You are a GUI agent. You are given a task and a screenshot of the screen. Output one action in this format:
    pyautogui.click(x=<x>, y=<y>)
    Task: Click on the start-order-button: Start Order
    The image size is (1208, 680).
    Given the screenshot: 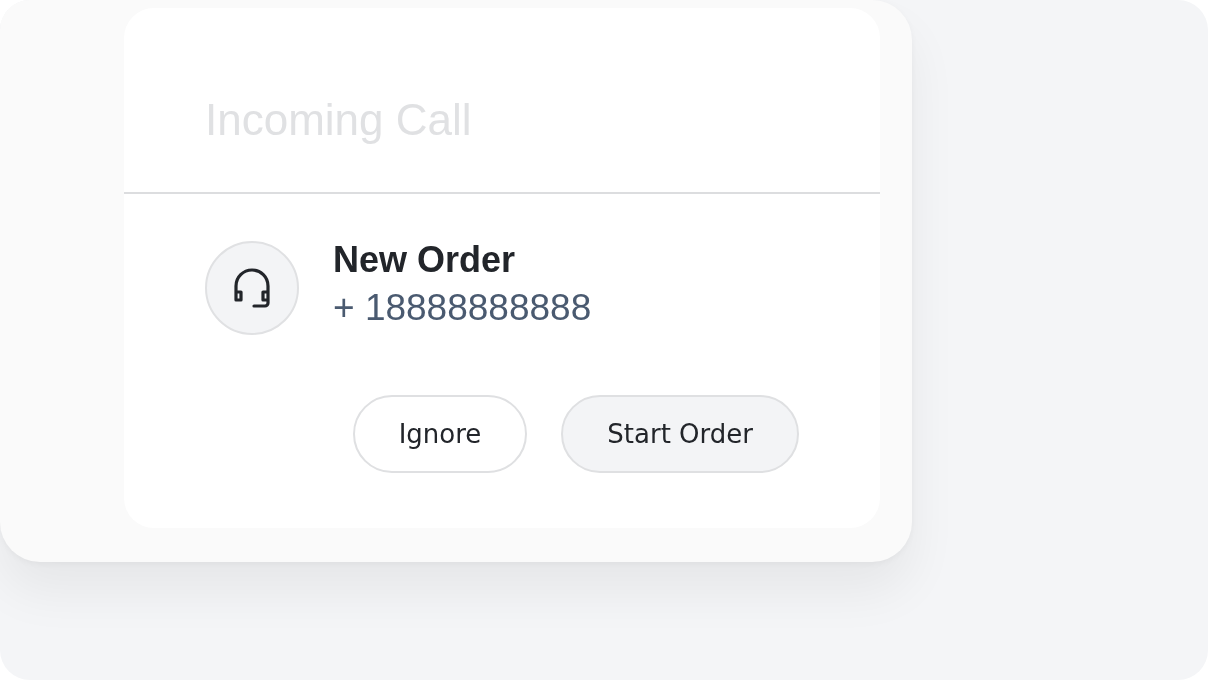 What is the action you would take?
    pyautogui.click(x=680, y=434)
    